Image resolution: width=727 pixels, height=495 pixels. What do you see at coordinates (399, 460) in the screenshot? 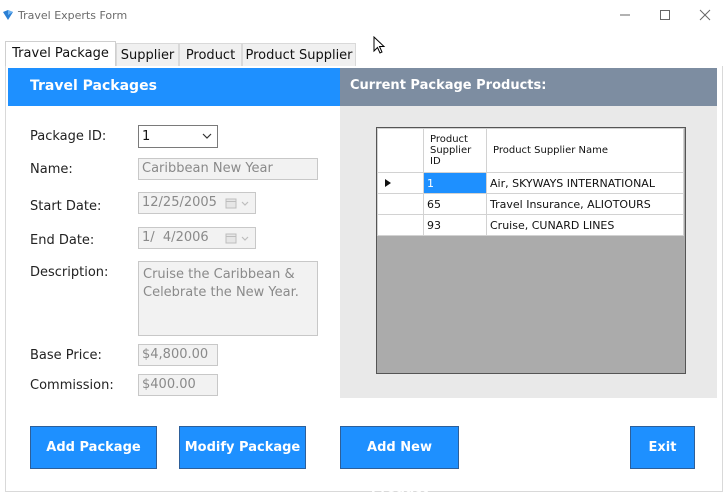
I see `add-new-product-button: Add New Product` at bounding box center [399, 460].